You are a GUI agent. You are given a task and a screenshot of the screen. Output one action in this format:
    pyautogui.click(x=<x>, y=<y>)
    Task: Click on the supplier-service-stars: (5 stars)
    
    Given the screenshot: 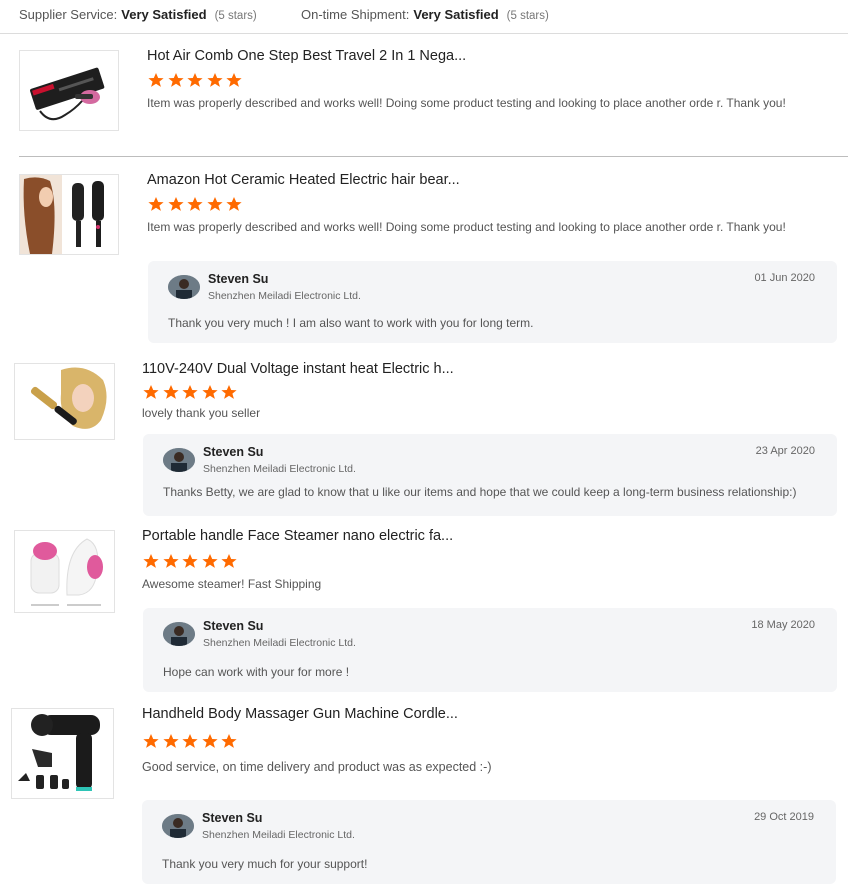 What is the action you would take?
    pyautogui.click(x=235, y=16)
    